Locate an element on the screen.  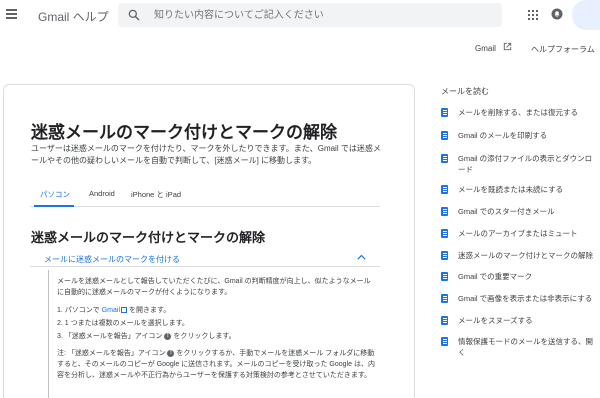
search-input is located at coordinates (319, 15).